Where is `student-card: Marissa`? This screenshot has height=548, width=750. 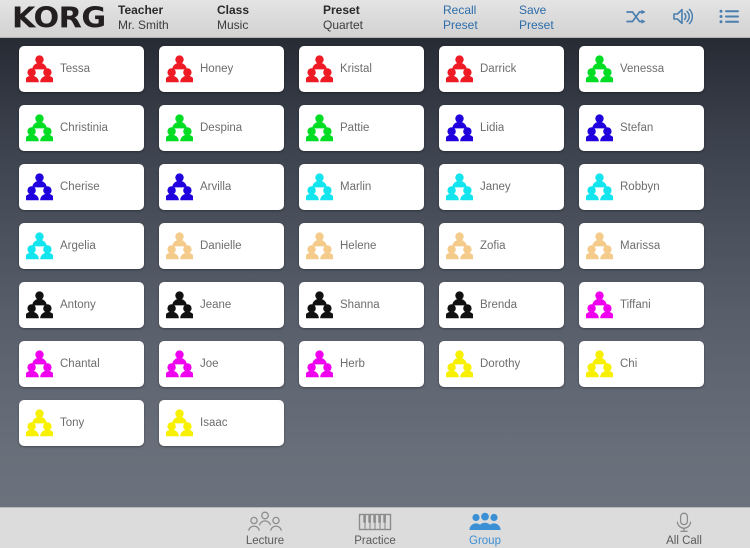 student-card: Marissa is located at coordinates (641, 246).